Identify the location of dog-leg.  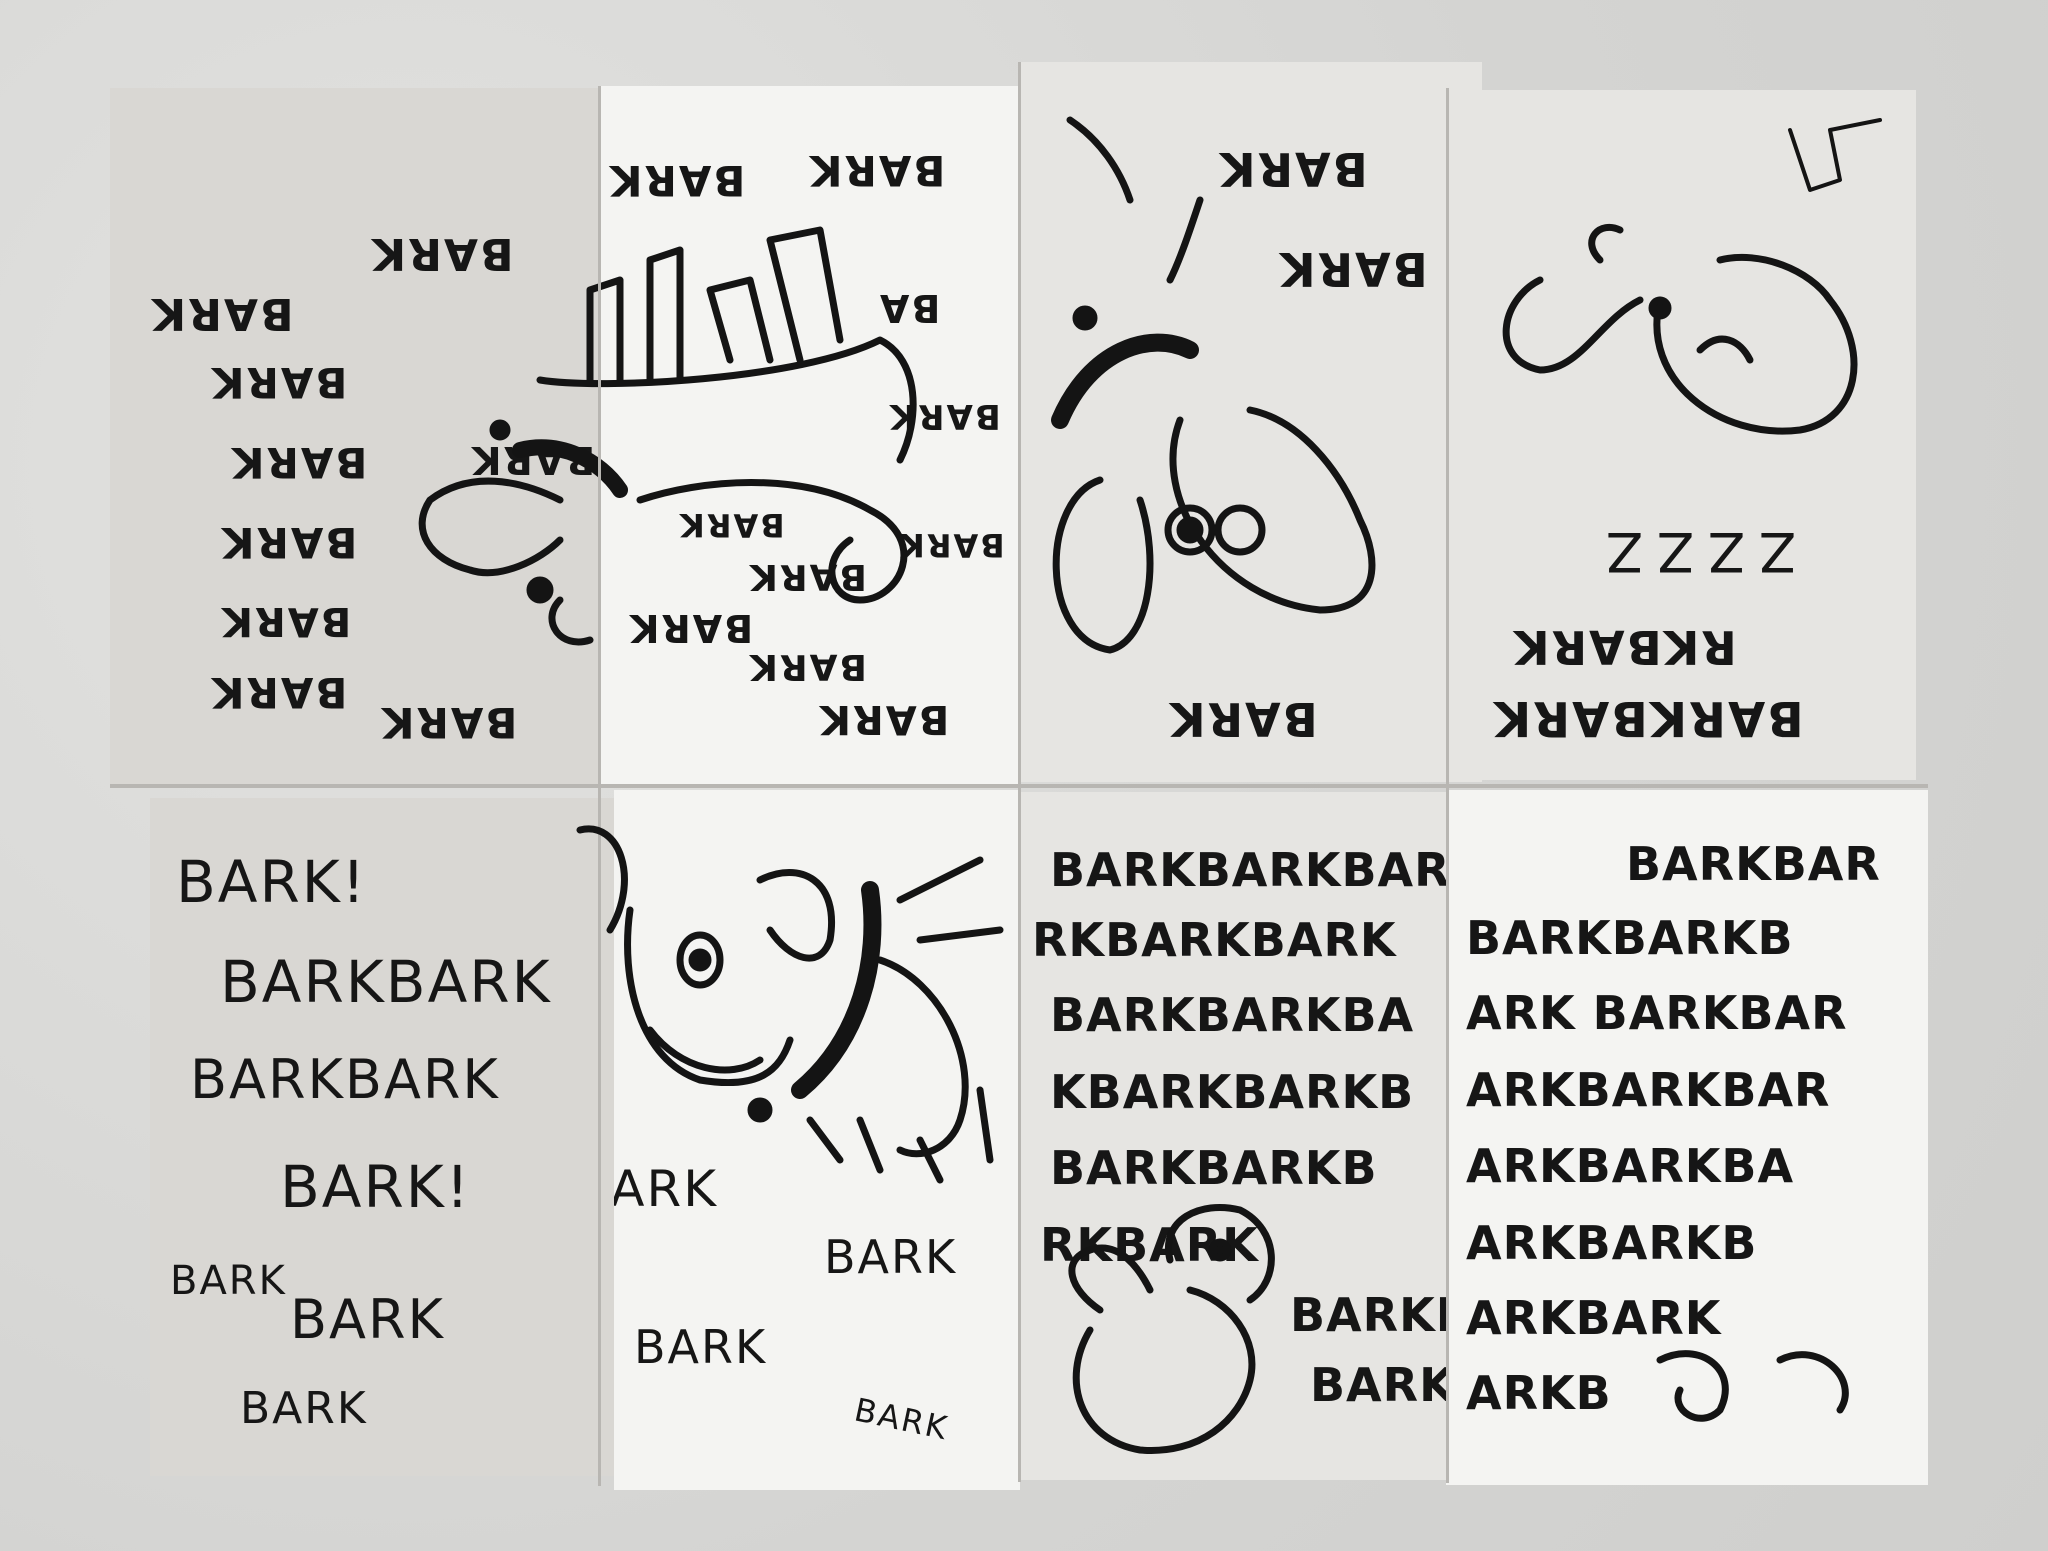
(875, 1150).